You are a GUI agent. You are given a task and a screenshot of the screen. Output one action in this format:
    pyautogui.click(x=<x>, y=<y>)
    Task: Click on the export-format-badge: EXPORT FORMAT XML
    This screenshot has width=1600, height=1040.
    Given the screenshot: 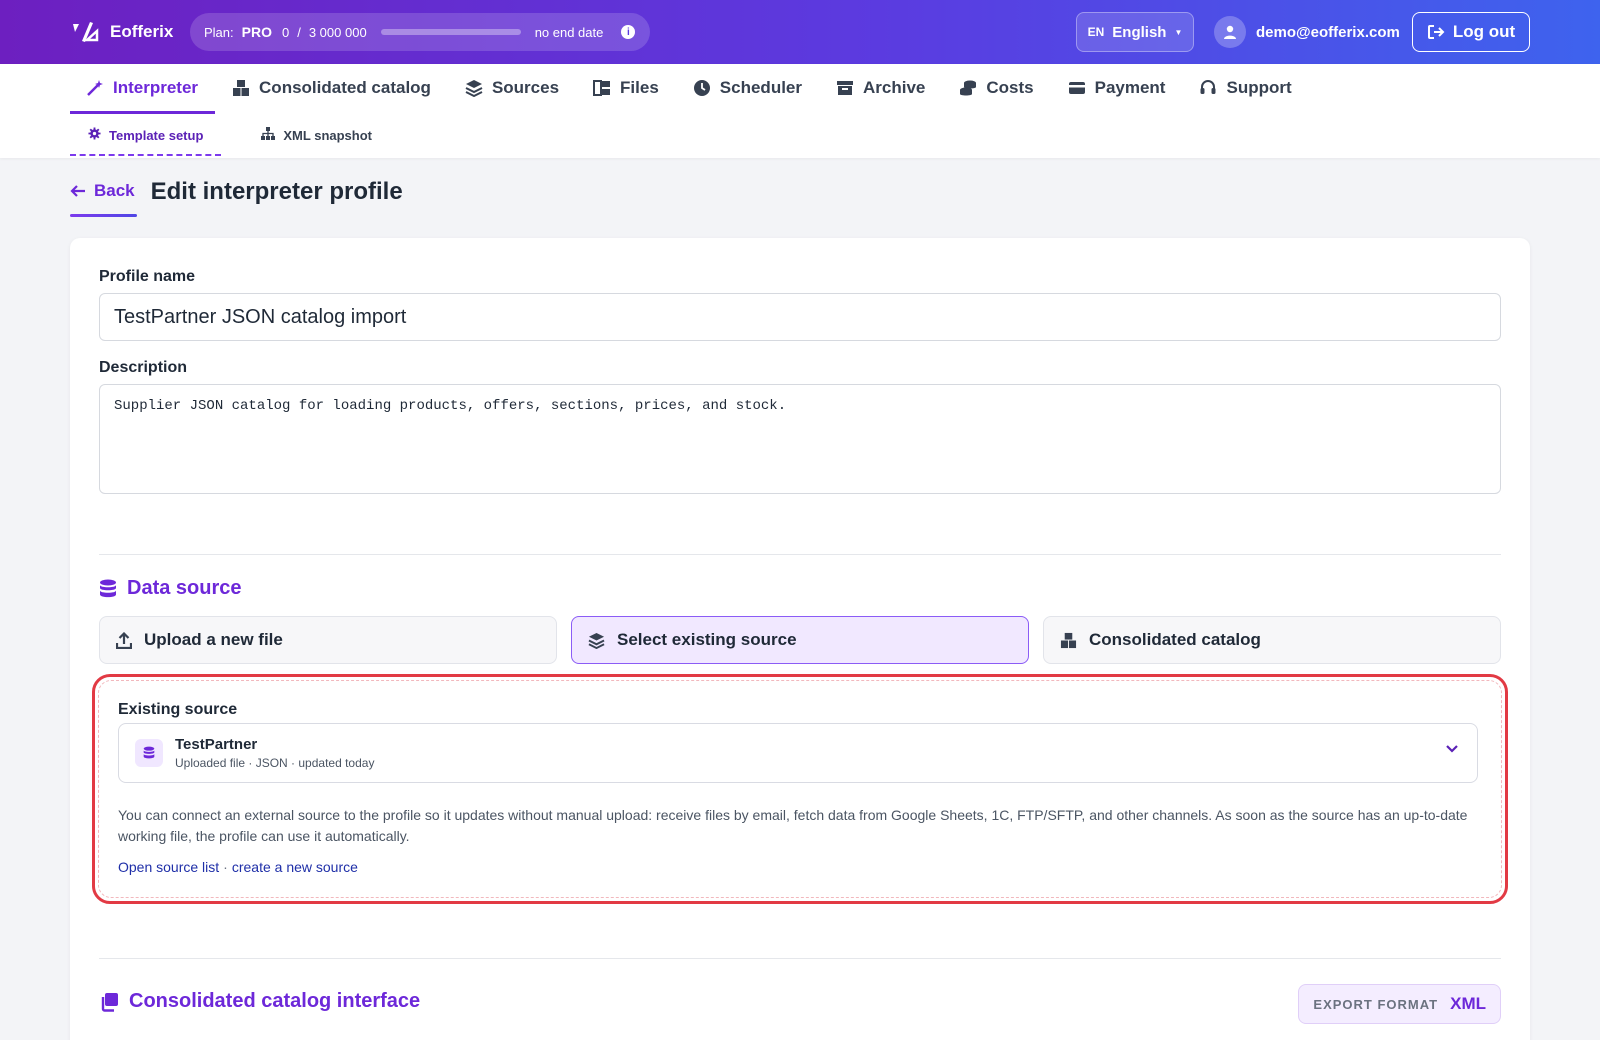 What is the action you would take?
    pyautogui.click(x=1399, y=1004)
    